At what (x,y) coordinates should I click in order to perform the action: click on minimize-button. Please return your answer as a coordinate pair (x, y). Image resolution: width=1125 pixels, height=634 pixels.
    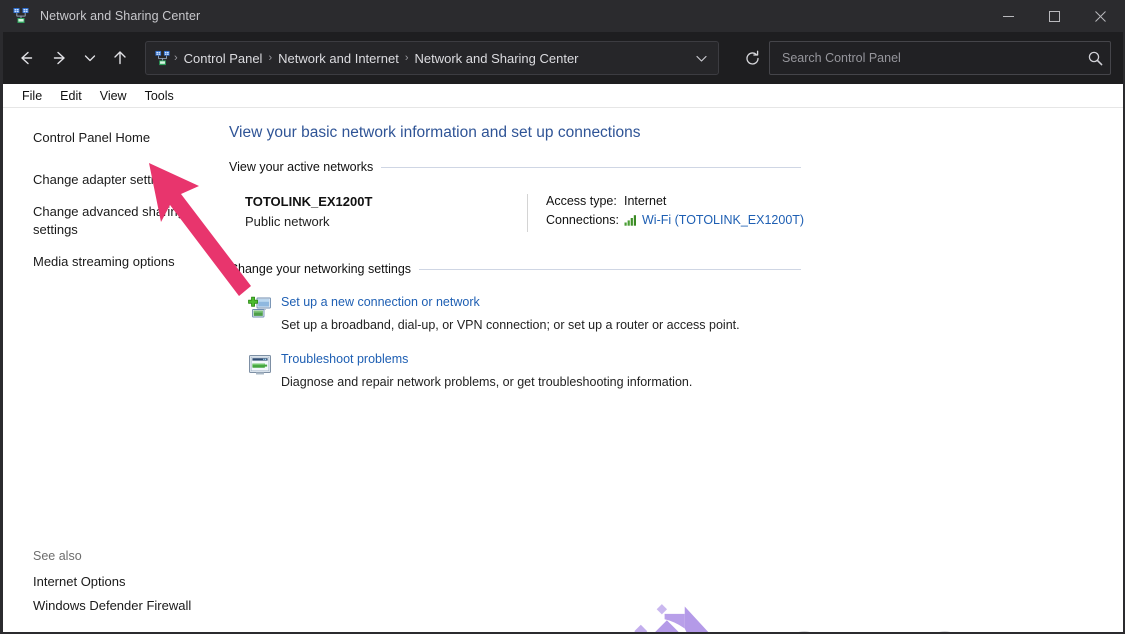
    Looking at the image, I should click on (1008, 16).